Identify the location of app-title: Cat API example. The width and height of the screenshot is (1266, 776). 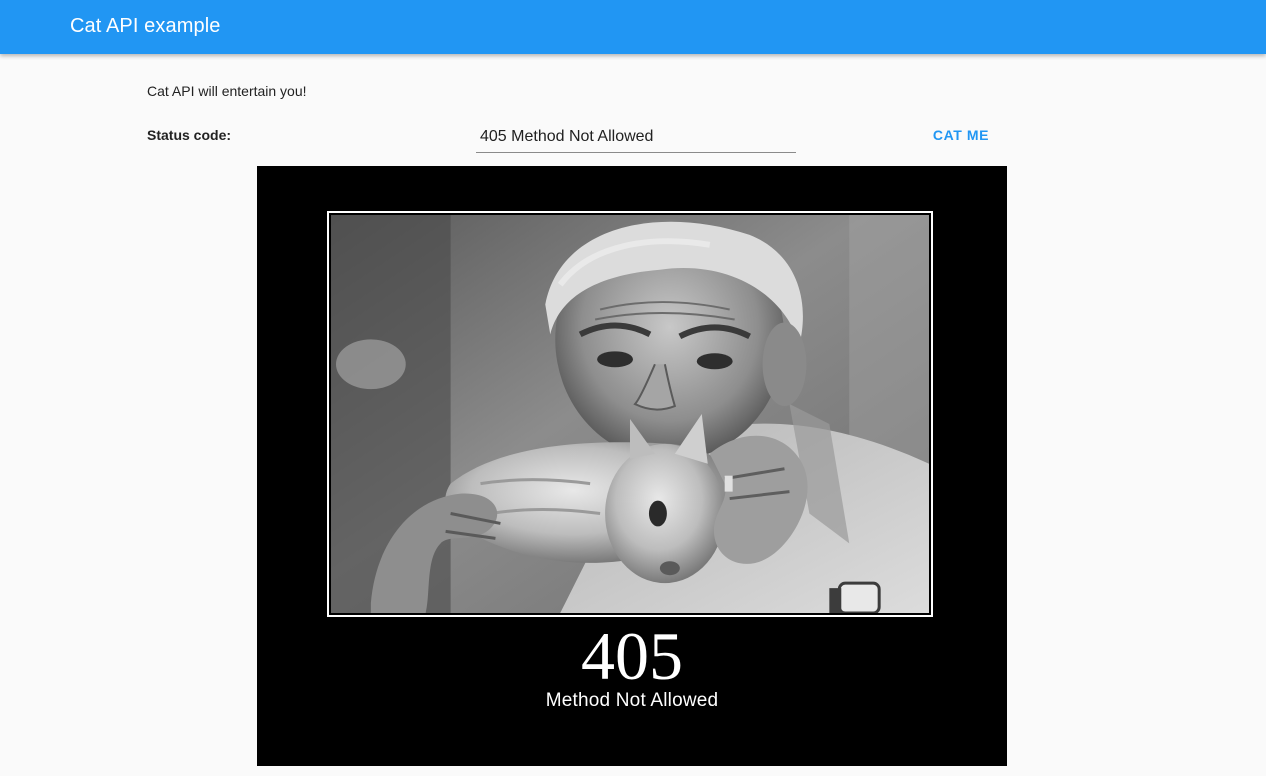
(145, 26).